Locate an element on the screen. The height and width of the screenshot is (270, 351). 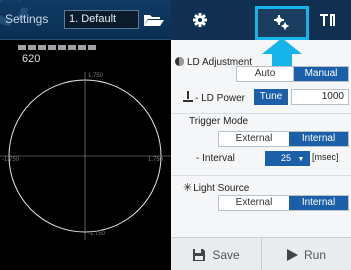
scope-bottom-label: -1.750 is located at coordinates (97, 234).